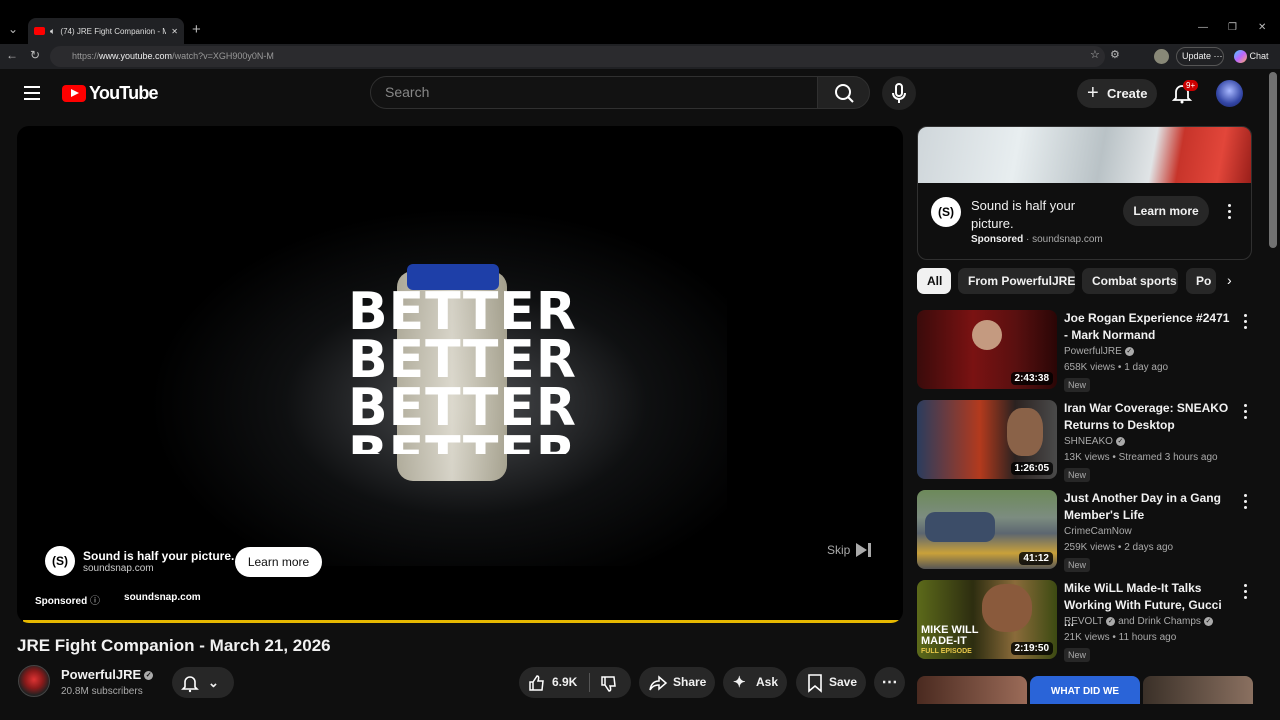 The image size is (1280, 720). Describe the element at coordinates (35, 55) in the screenshot. I see `reload-icon: ↻` at that location.